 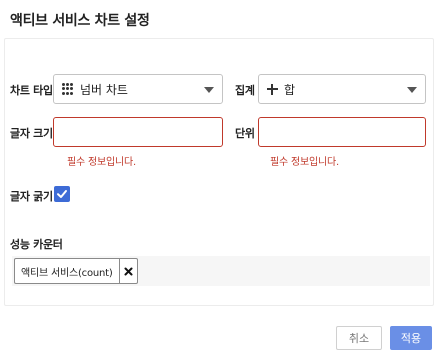 I want to click on aggregate-label: 집계, so click(x=245, y=90).